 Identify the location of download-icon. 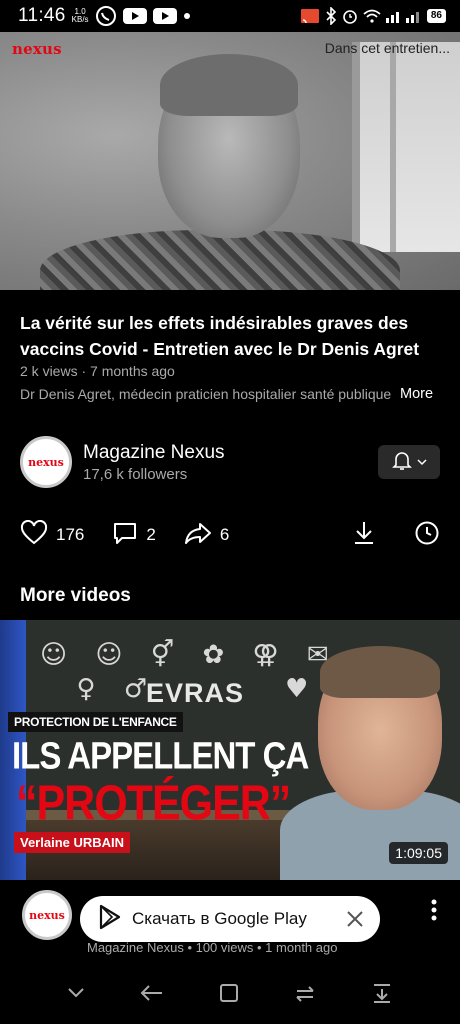
(364, 532).